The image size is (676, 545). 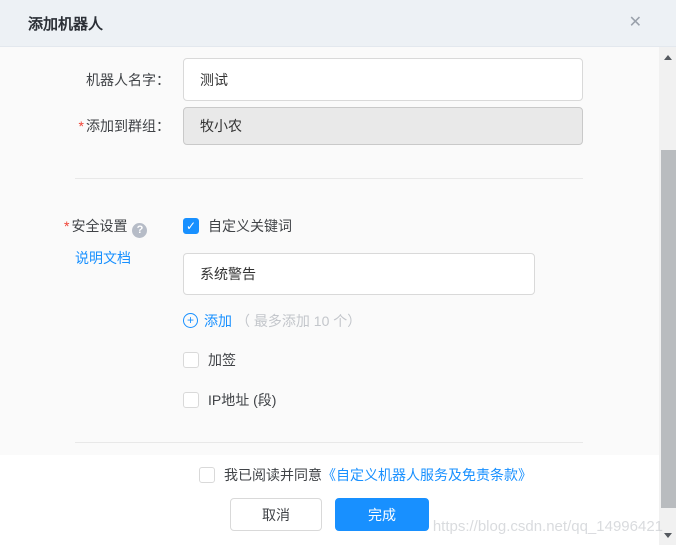 I want to click on done-button: 完成, so click(x=382, y=514).